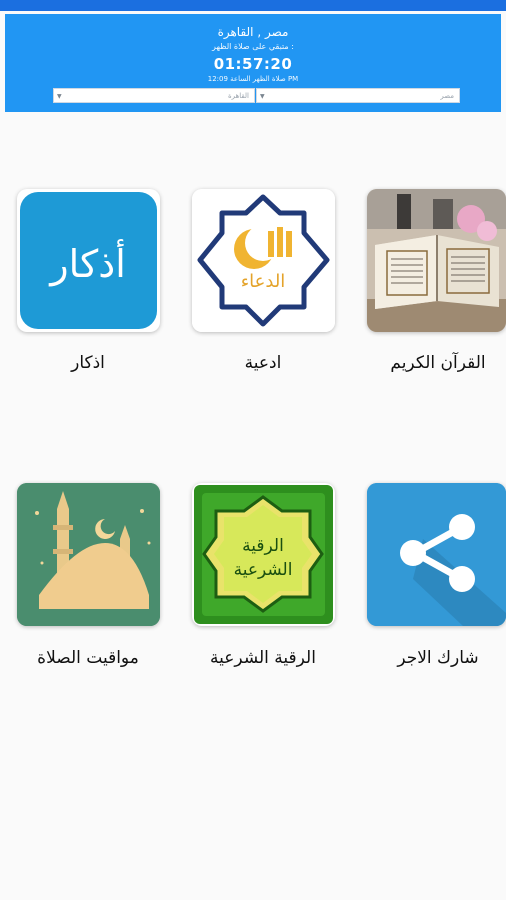 This screenshot has height=900, width=506. I want to click on ruqyah-icon-text: الرقية, so click(263, 546).